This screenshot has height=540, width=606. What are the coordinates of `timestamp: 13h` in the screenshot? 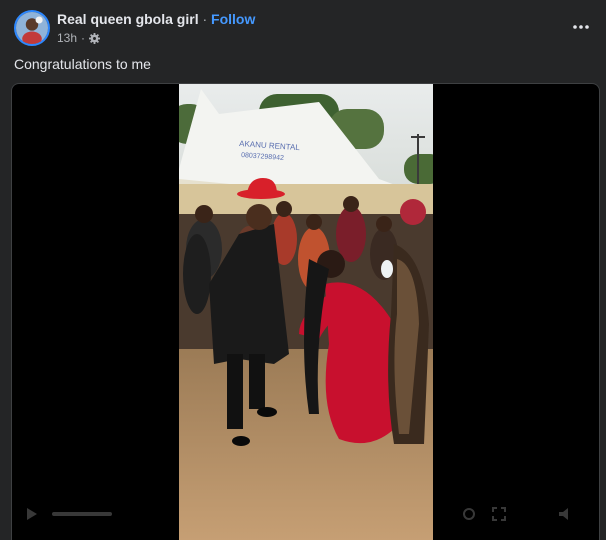 It's located at (67, 38).